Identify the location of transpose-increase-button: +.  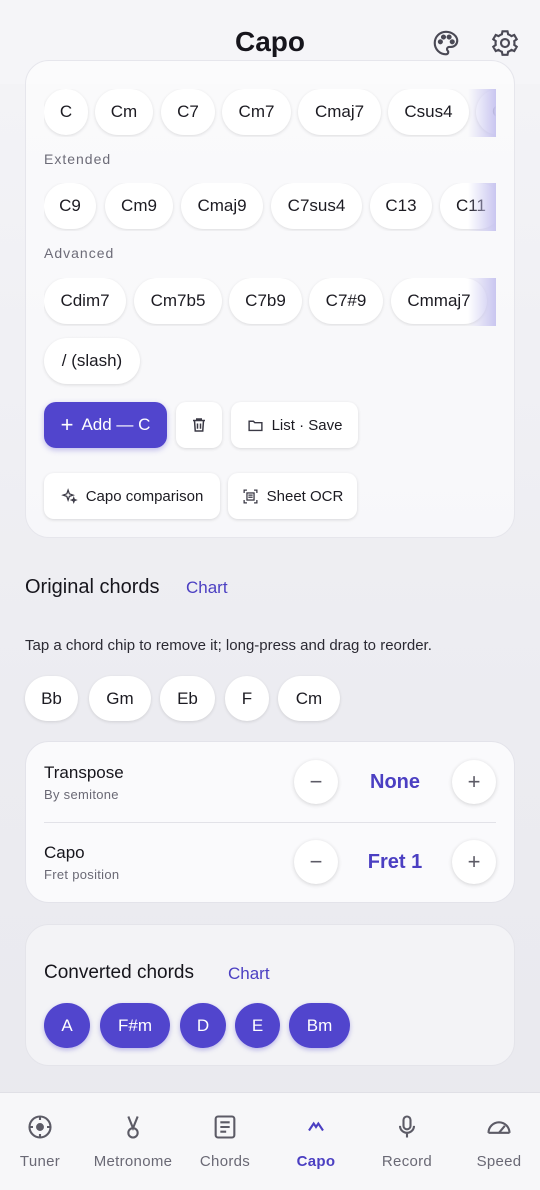
(474, 782).